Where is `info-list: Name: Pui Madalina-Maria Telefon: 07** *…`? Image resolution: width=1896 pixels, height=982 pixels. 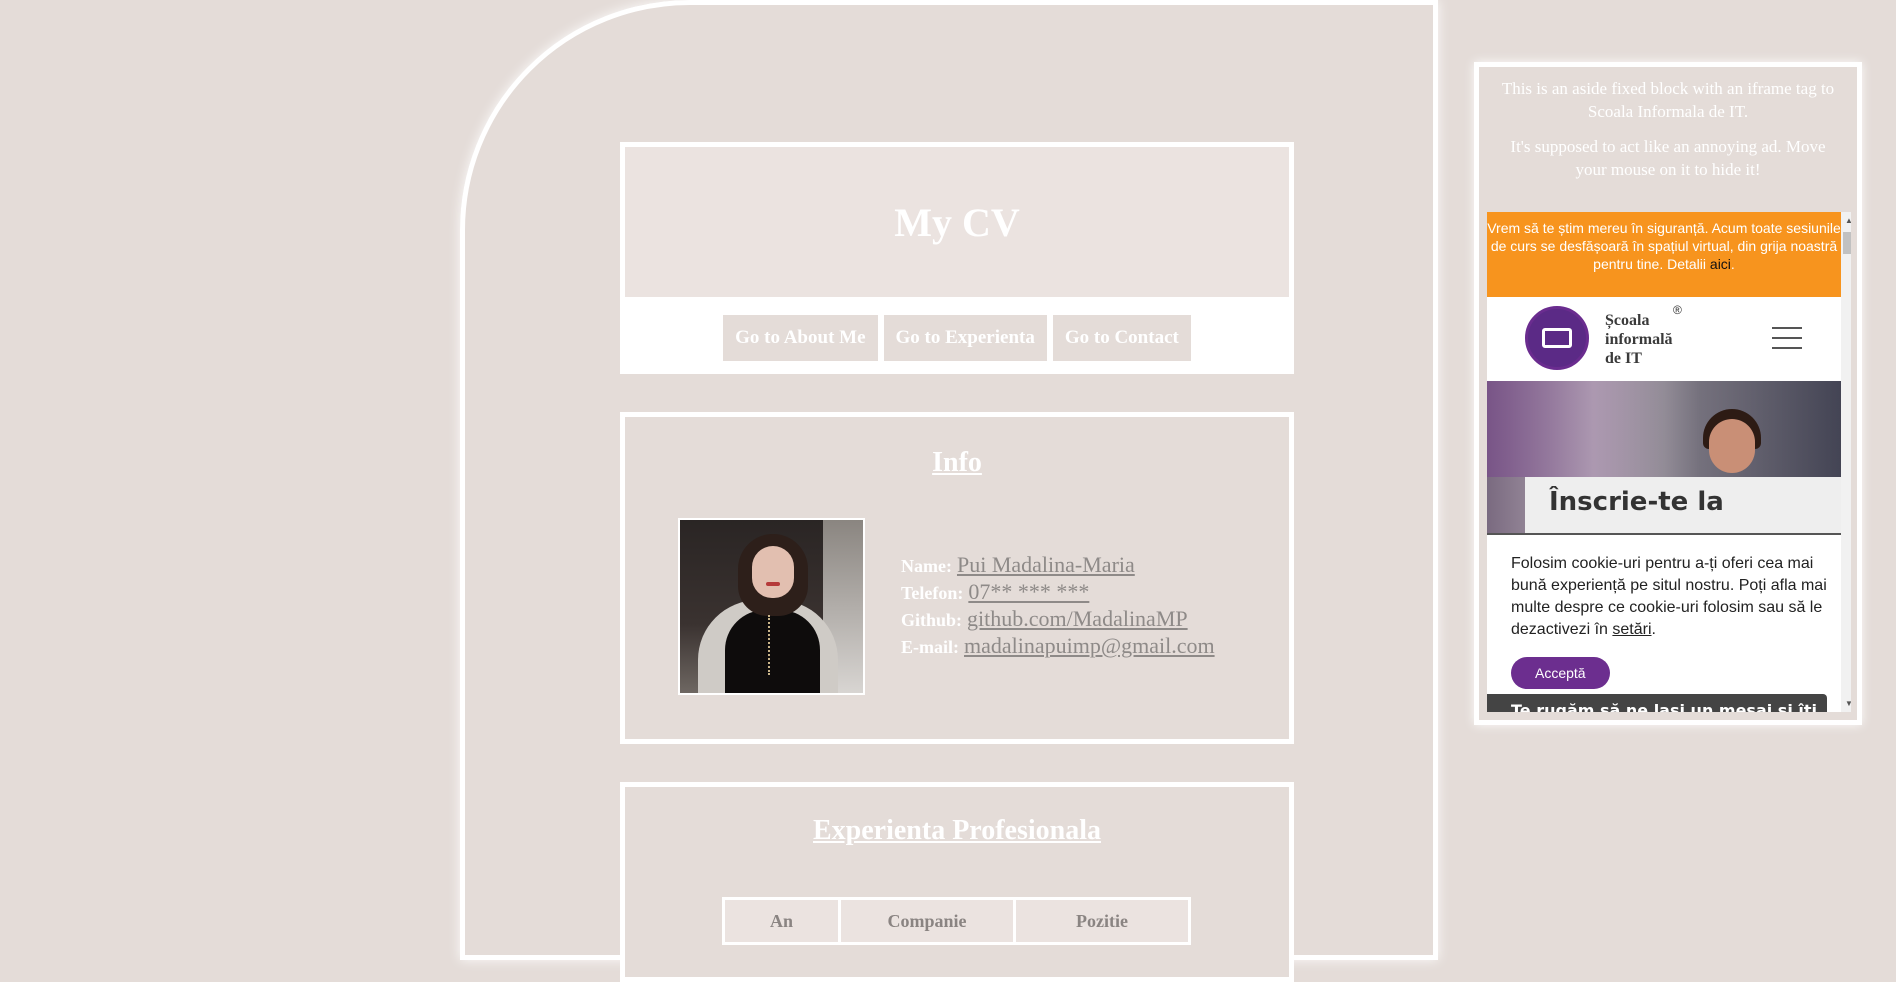 info-list: Name: Pui Madalina-Maria Telefon: 07** *… is located at coordinates (1058, 606).